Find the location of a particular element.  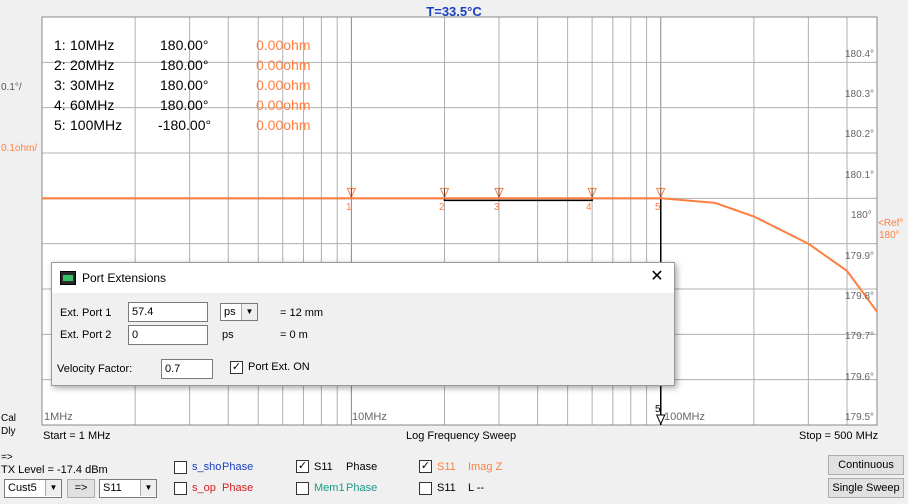

cal-label: Cal is located at coordinates (9, 418).